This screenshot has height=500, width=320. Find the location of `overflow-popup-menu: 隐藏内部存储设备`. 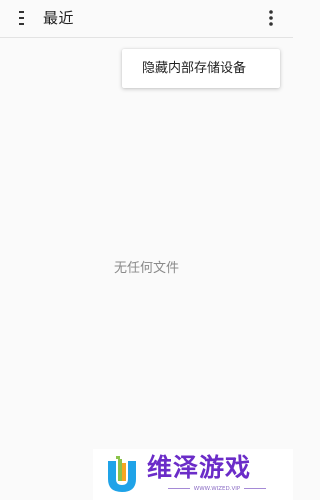

overflow-popup-menu: 隐藏内部存储设备 is located at coordinates (201, 68).